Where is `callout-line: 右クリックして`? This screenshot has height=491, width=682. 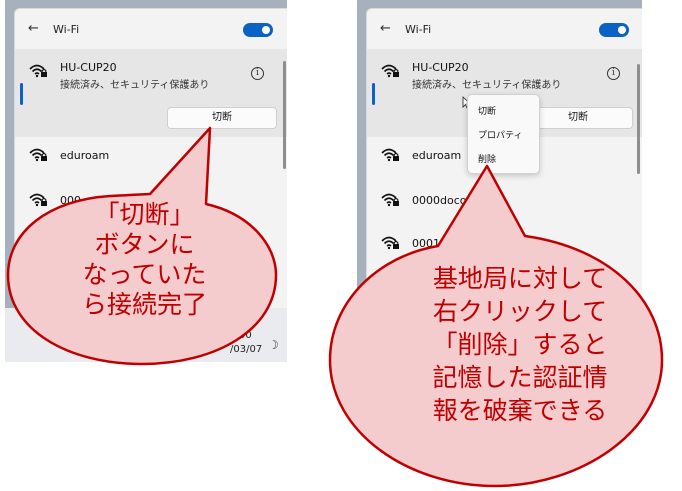
callout-line: 右クリックして is located at coordinates (520, 311).